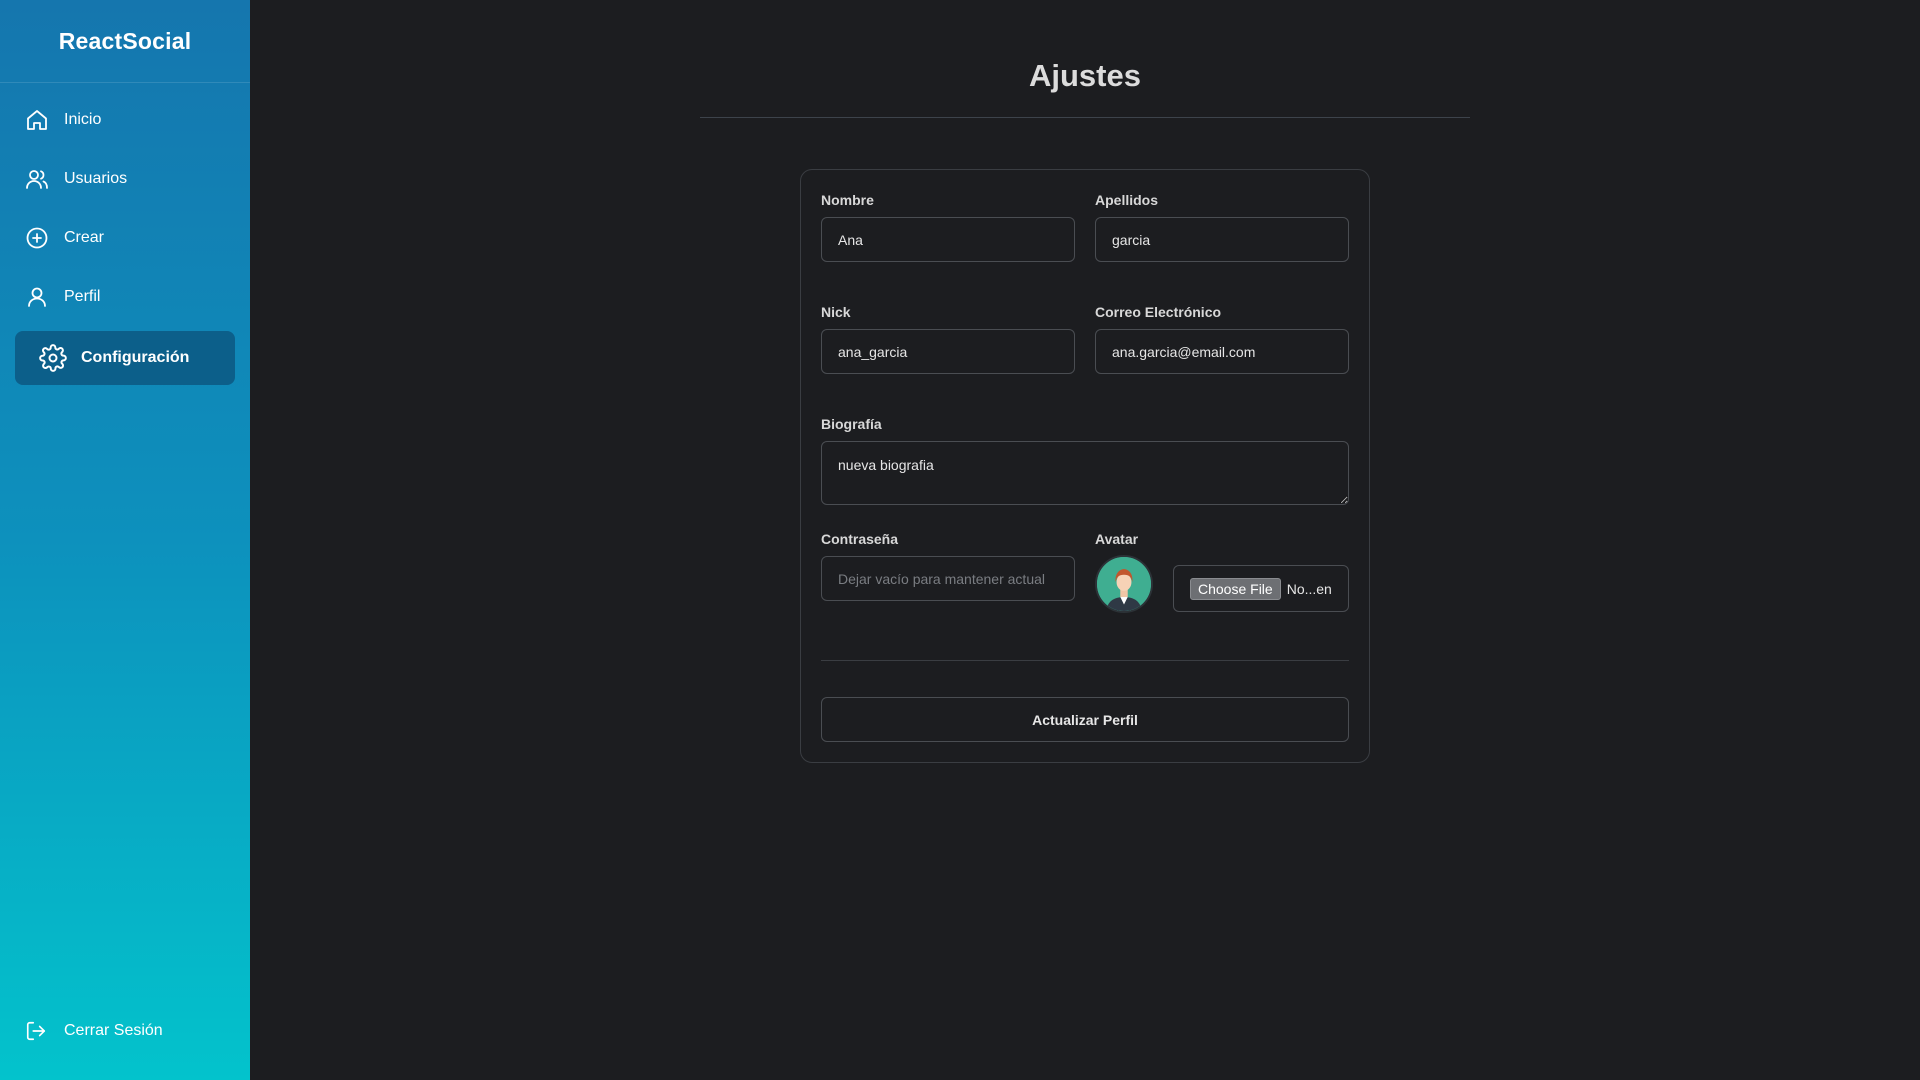 This screenshot has width=1920, height=1080. I want to click on avatar-preview, so click(1124, 584).